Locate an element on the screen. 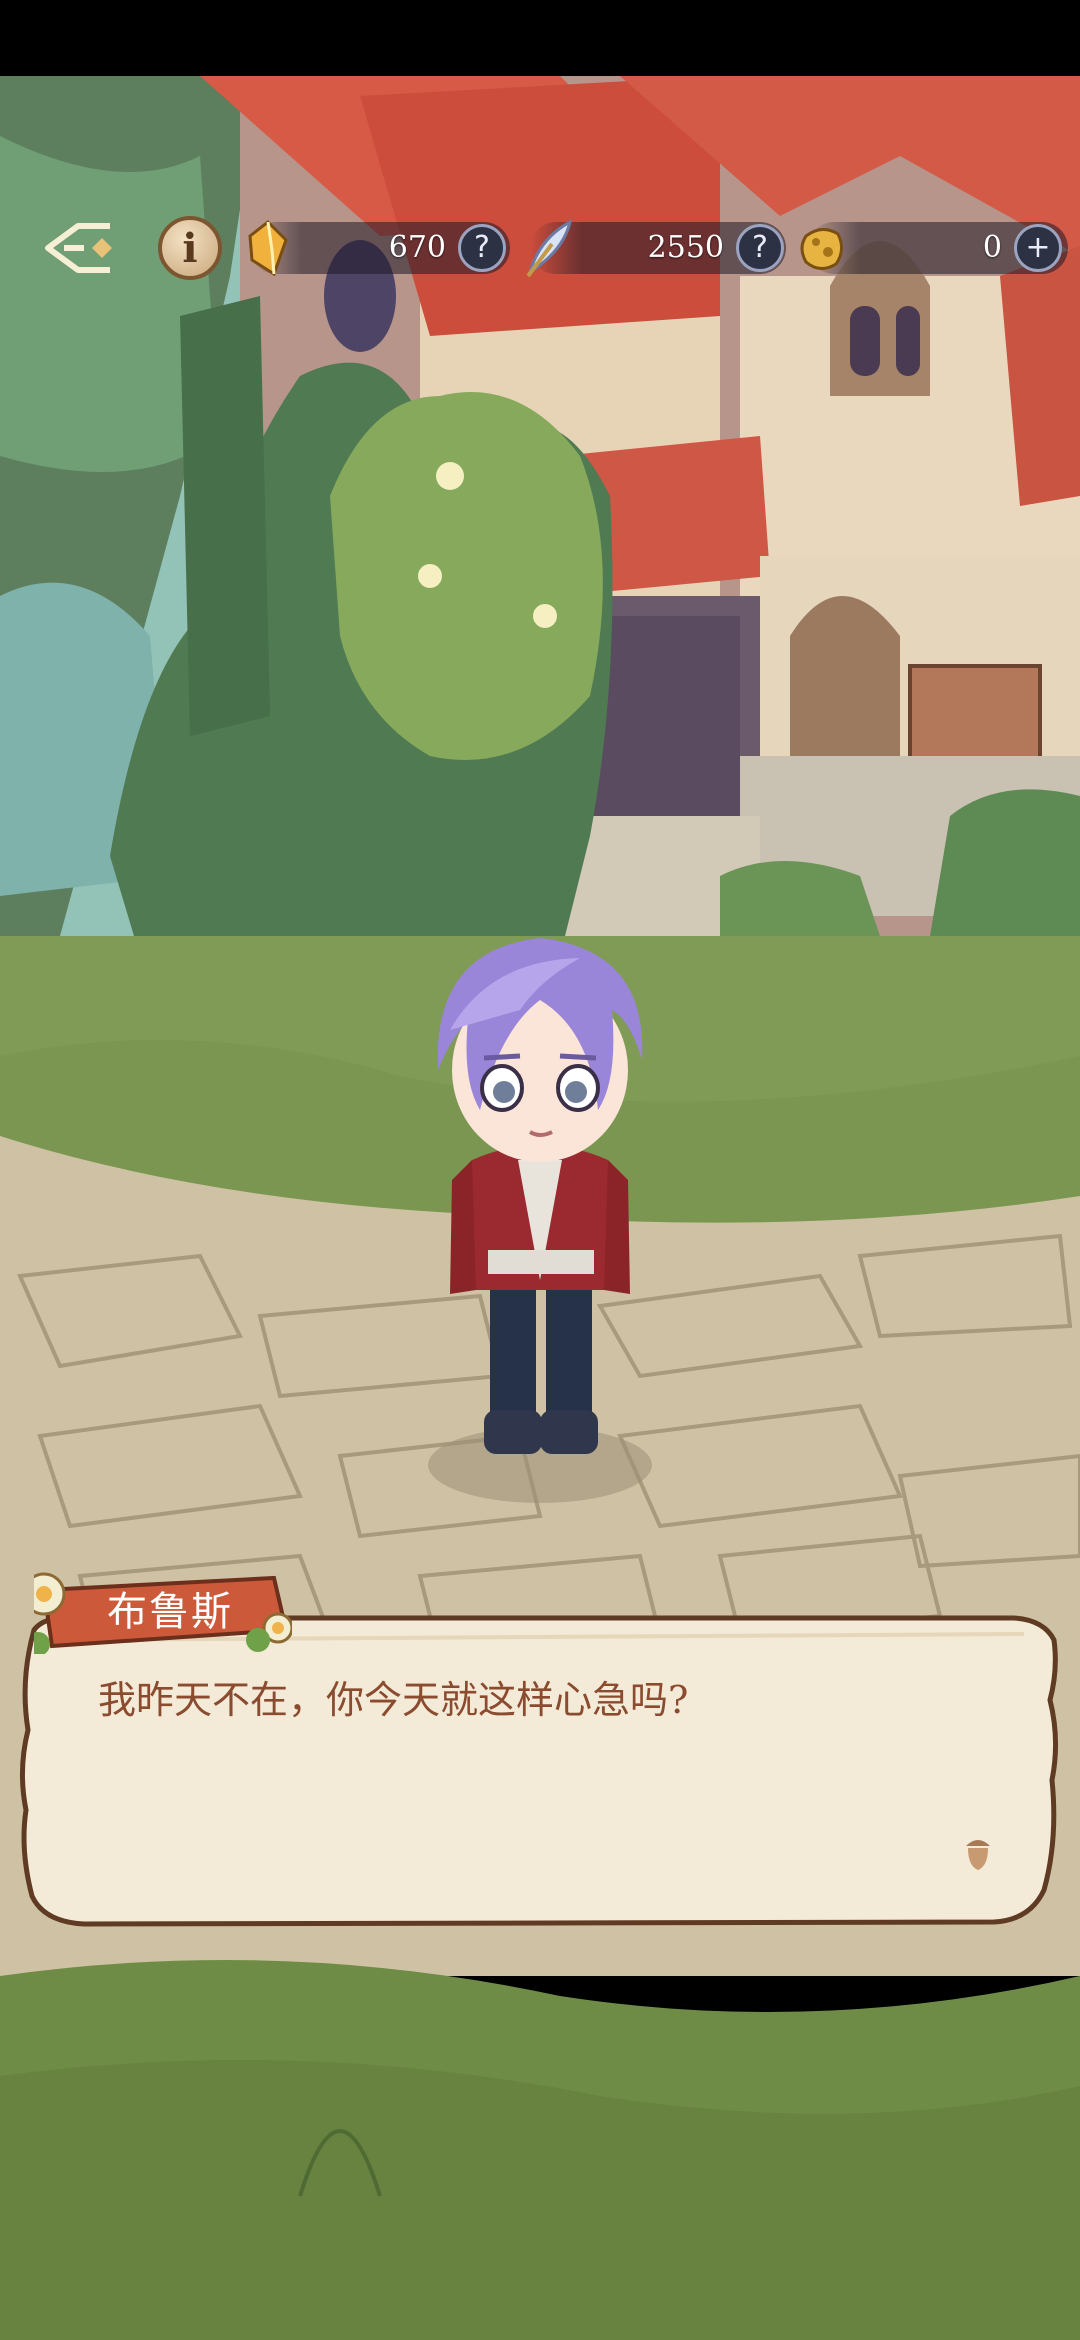 This screenshot has width=1080, height=2340. speaker-name: 布鲁斯 is located at coordinates (170, 1612).